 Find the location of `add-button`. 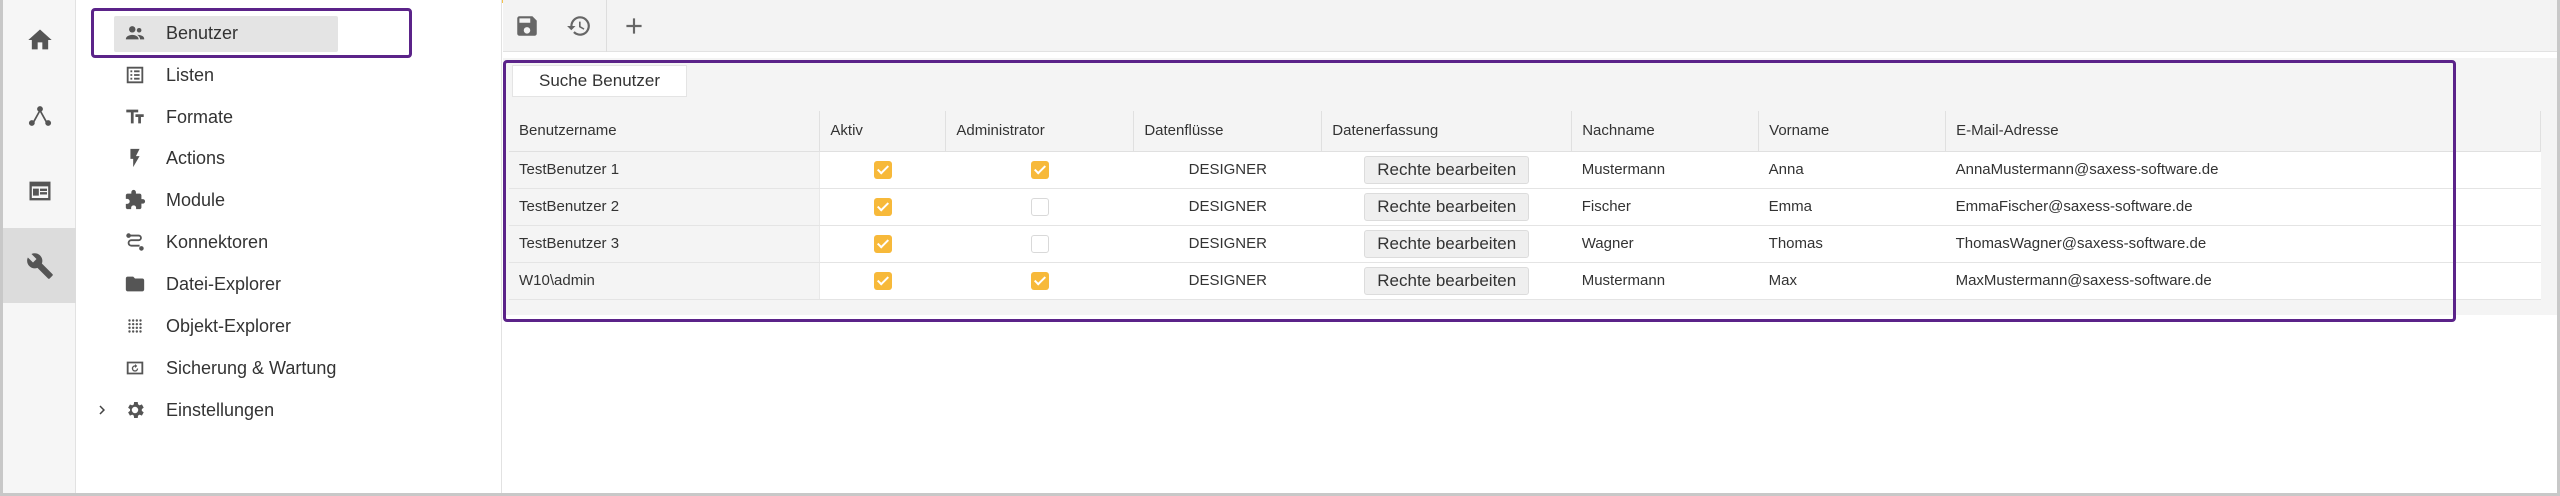

add-button is located at coordinates (634, 26).